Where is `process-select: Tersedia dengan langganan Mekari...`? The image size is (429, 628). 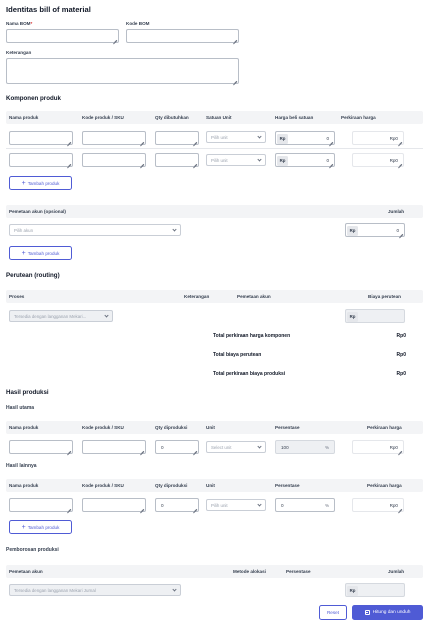 process-select: Tersedia dengan langganan Mekari... is located at coordinates (61, 316).